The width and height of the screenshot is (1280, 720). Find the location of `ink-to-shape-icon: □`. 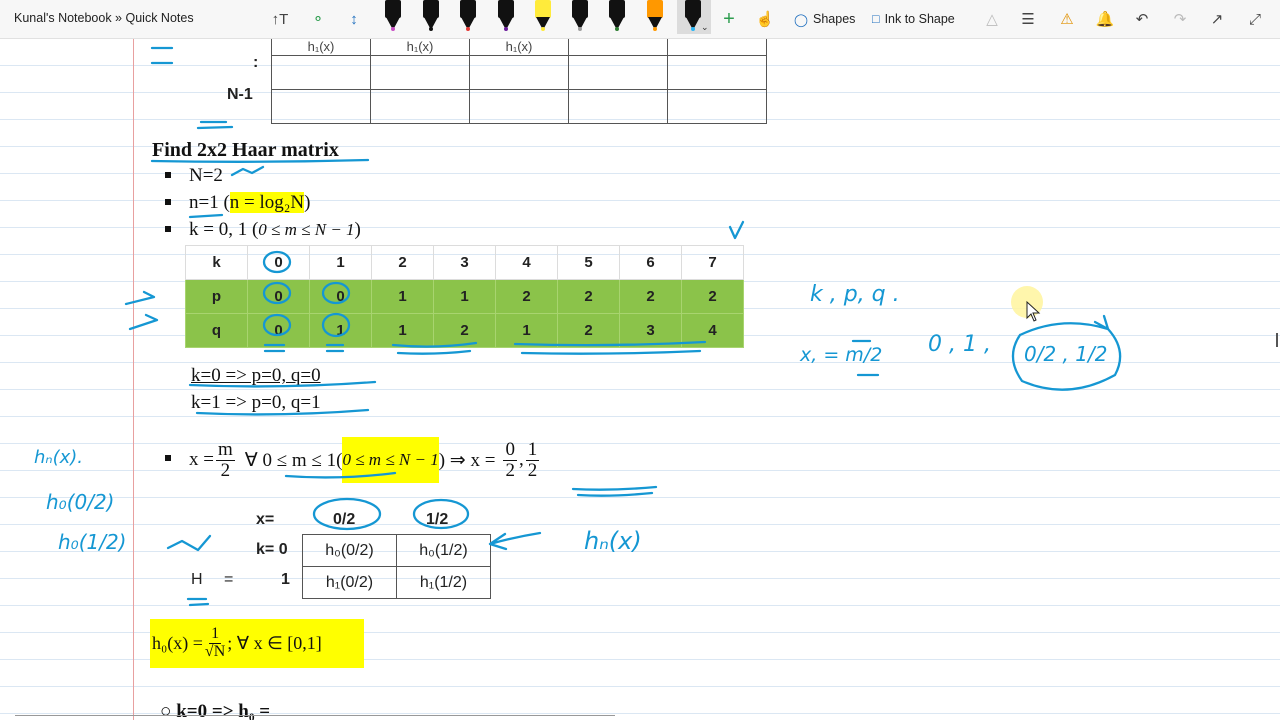

ink-to-shape-icon: □ is located at coordinates (876, 19).